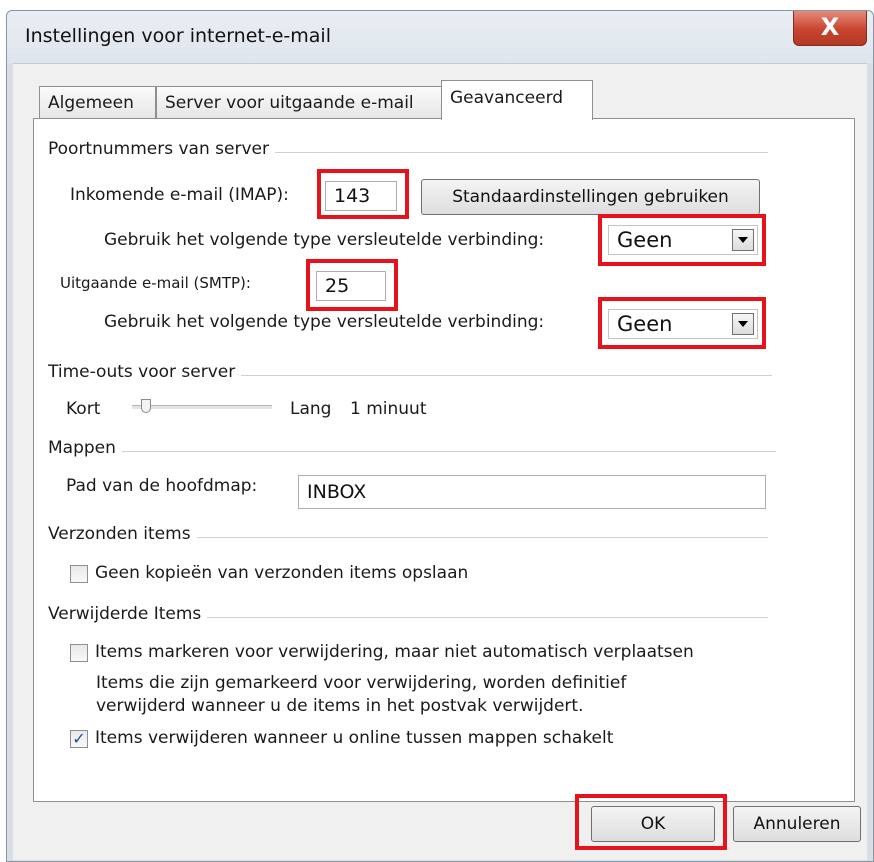 This screenshot has height=862, width=874. I want to click on group-label-deleted-items: Verwijderde Items, so click(128, 614).